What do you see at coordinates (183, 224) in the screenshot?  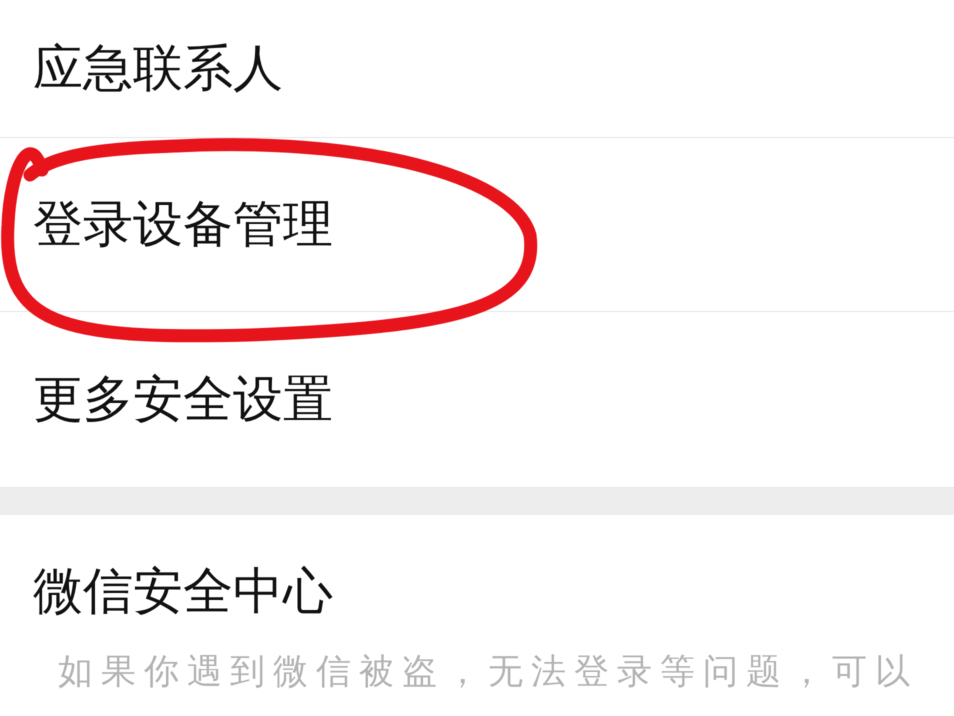 I see `settings-item: 登录设备管理` at bounding box center [183, 224].